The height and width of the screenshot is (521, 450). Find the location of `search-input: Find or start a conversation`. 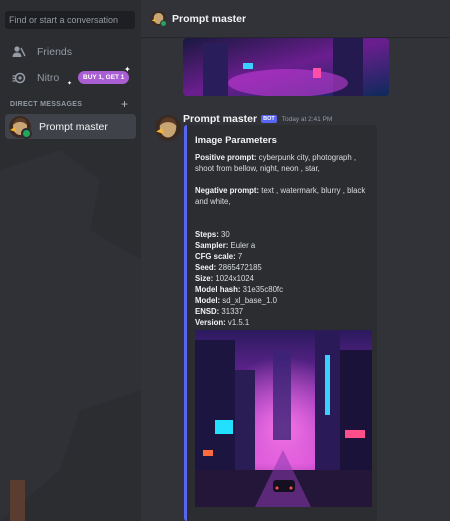

search-input: Find or start a conversation is located at coordinates (70, 20).